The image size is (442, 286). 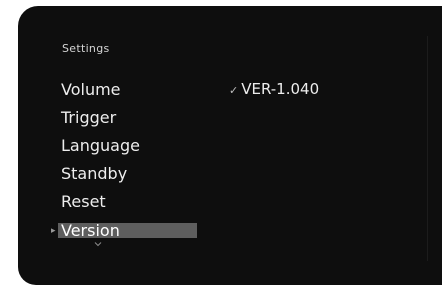 I want to click on check-icon: ✓, so click(x=234, y=90).